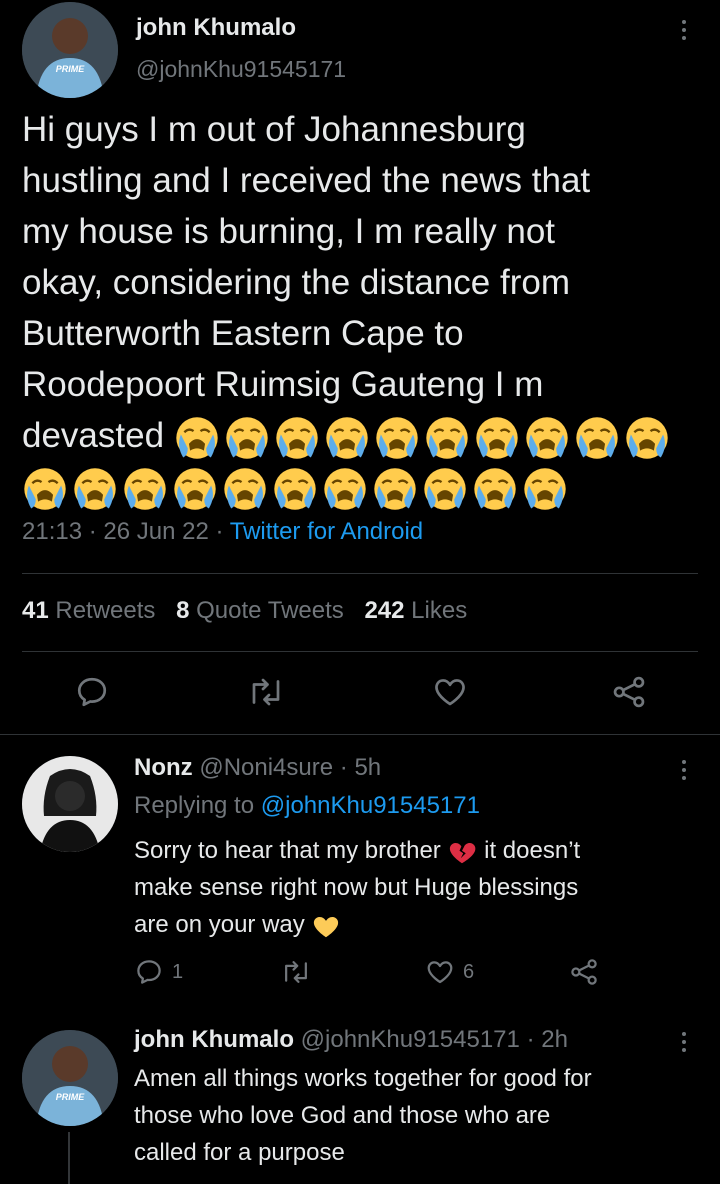  What do you see at coordinates (35, 610) in the screenshot?
I see `retweets-count: 41` at bounding box center [35, 610].